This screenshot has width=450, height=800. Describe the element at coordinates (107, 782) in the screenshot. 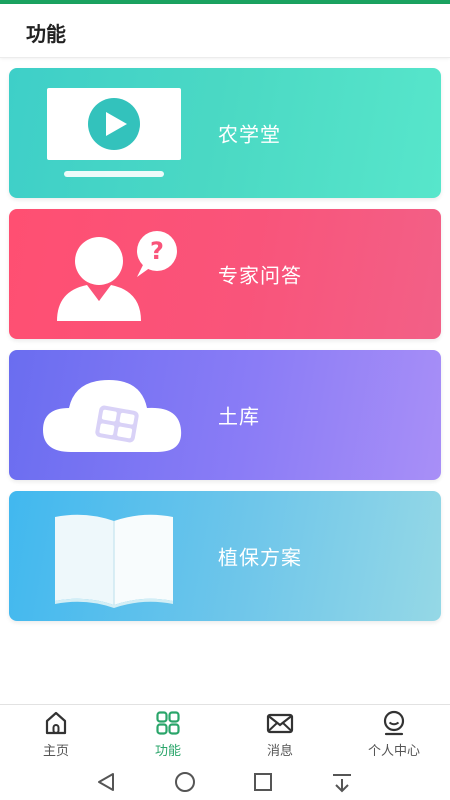

I see `back-icon` at that location.